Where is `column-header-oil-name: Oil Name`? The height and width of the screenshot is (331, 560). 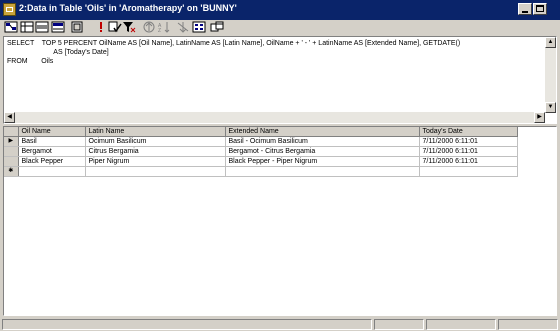 column-header-oil-name: Oil Name is located at coordinates (52, 132).